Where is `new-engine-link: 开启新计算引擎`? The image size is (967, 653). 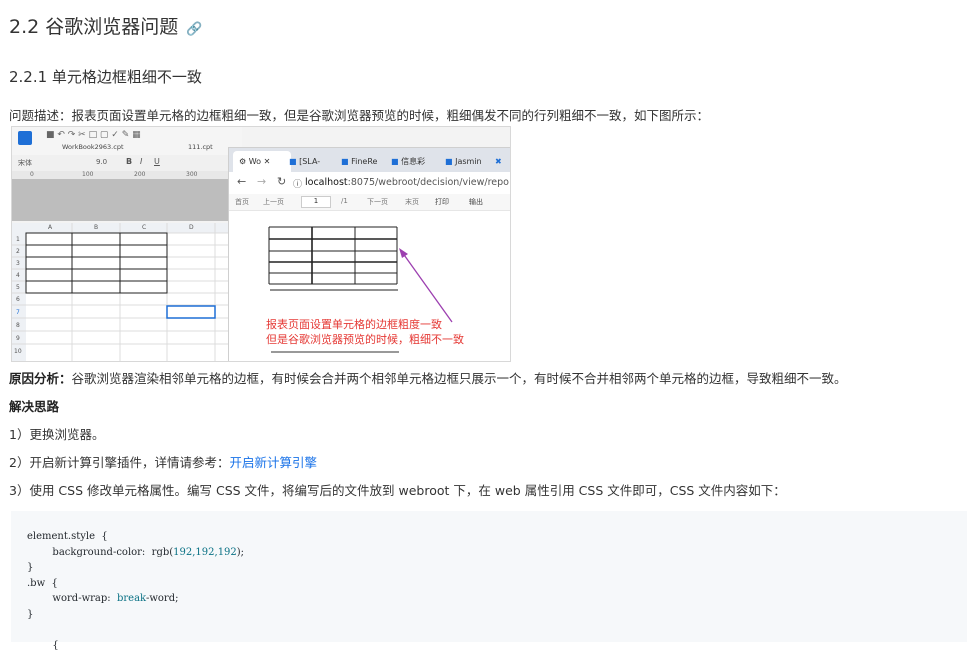 new-engine-link: 开启新计算引擎 is located at coordinates (273, 462).